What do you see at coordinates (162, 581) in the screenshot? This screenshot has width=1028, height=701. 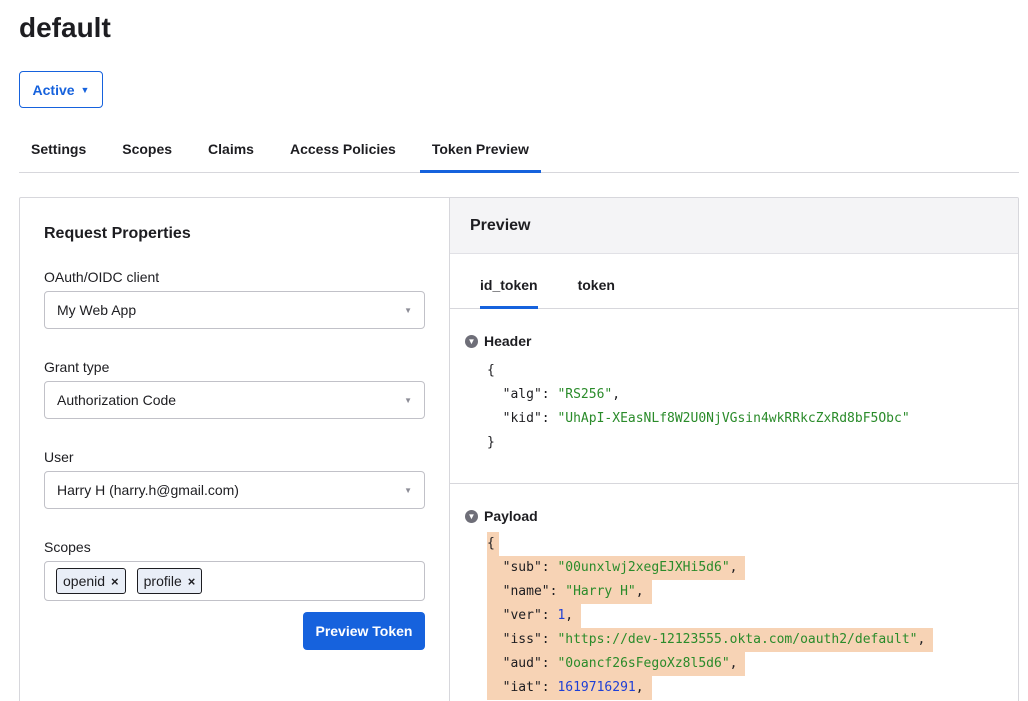 I see `scope-chip-label: profile` at bounding box center [162, 581].